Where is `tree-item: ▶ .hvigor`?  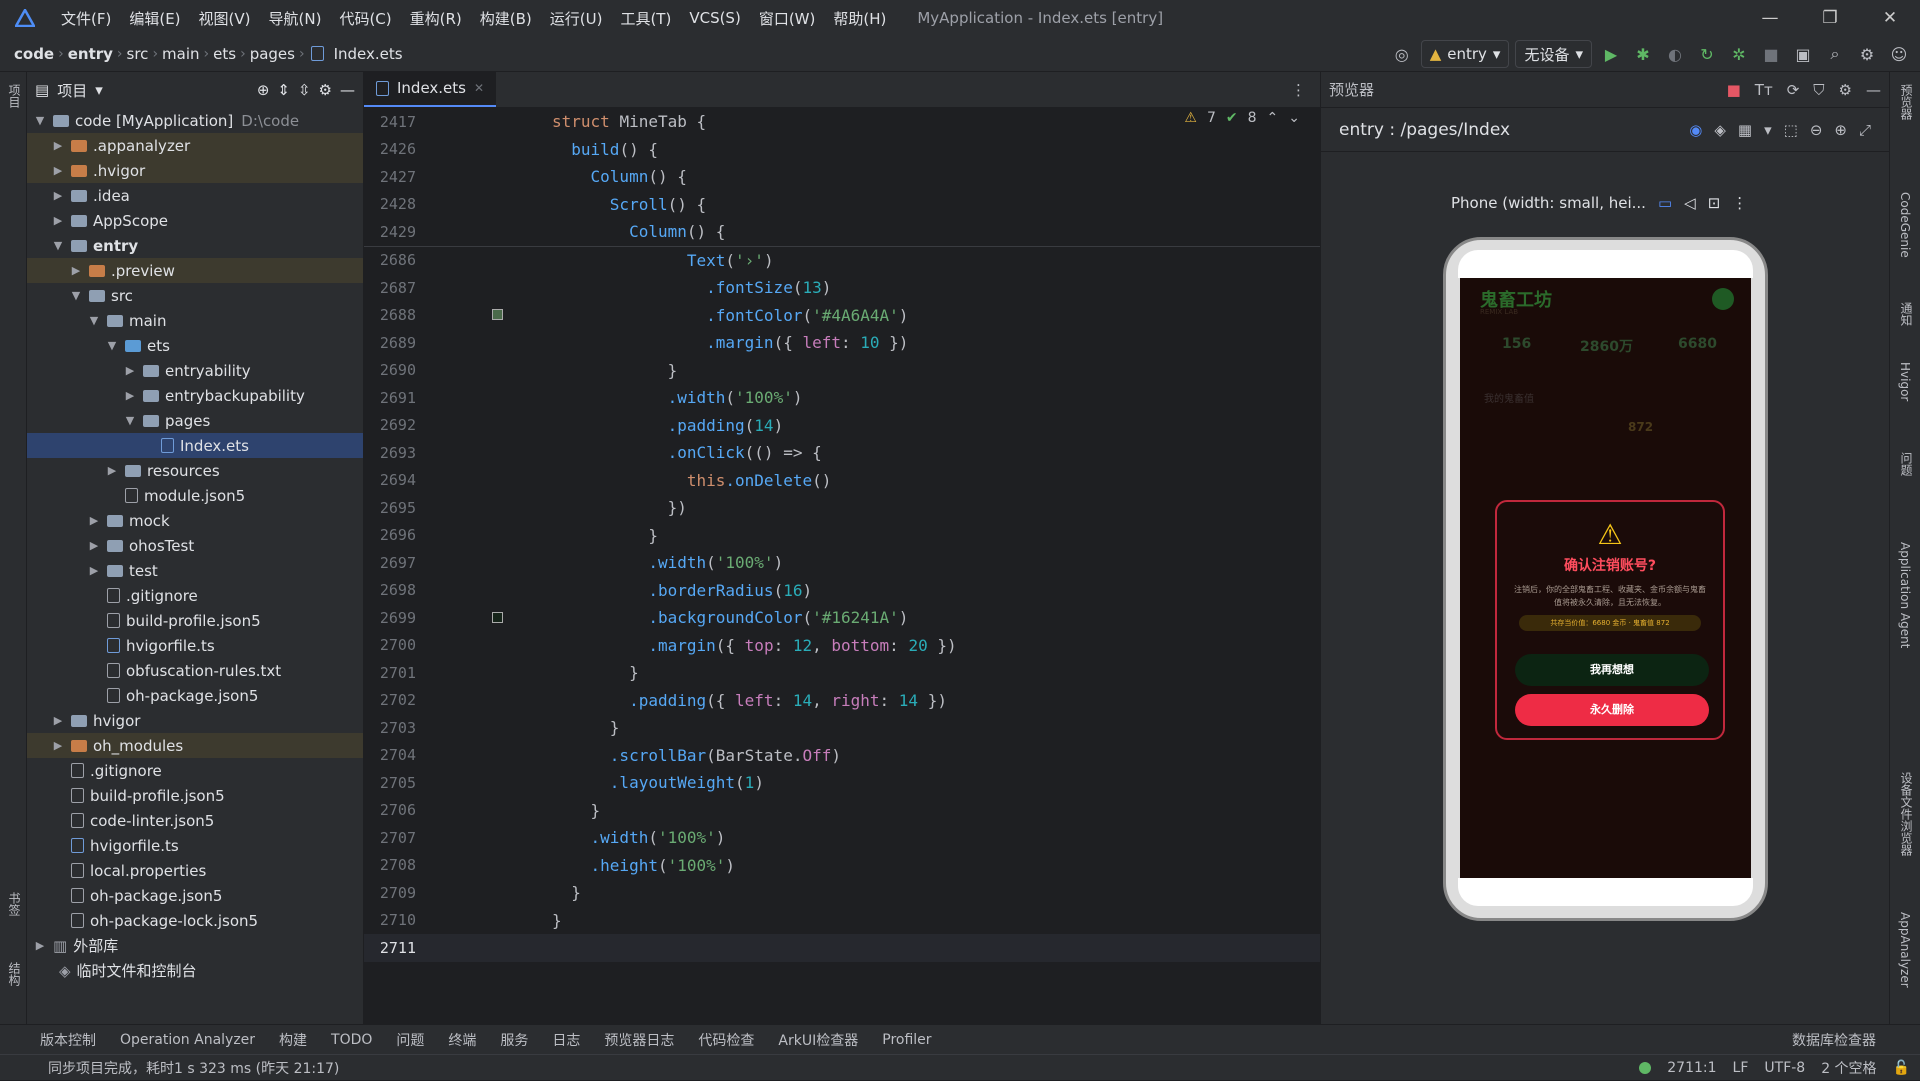
tree-item: ▶ .hvigor is located at coordinates (195, 170).